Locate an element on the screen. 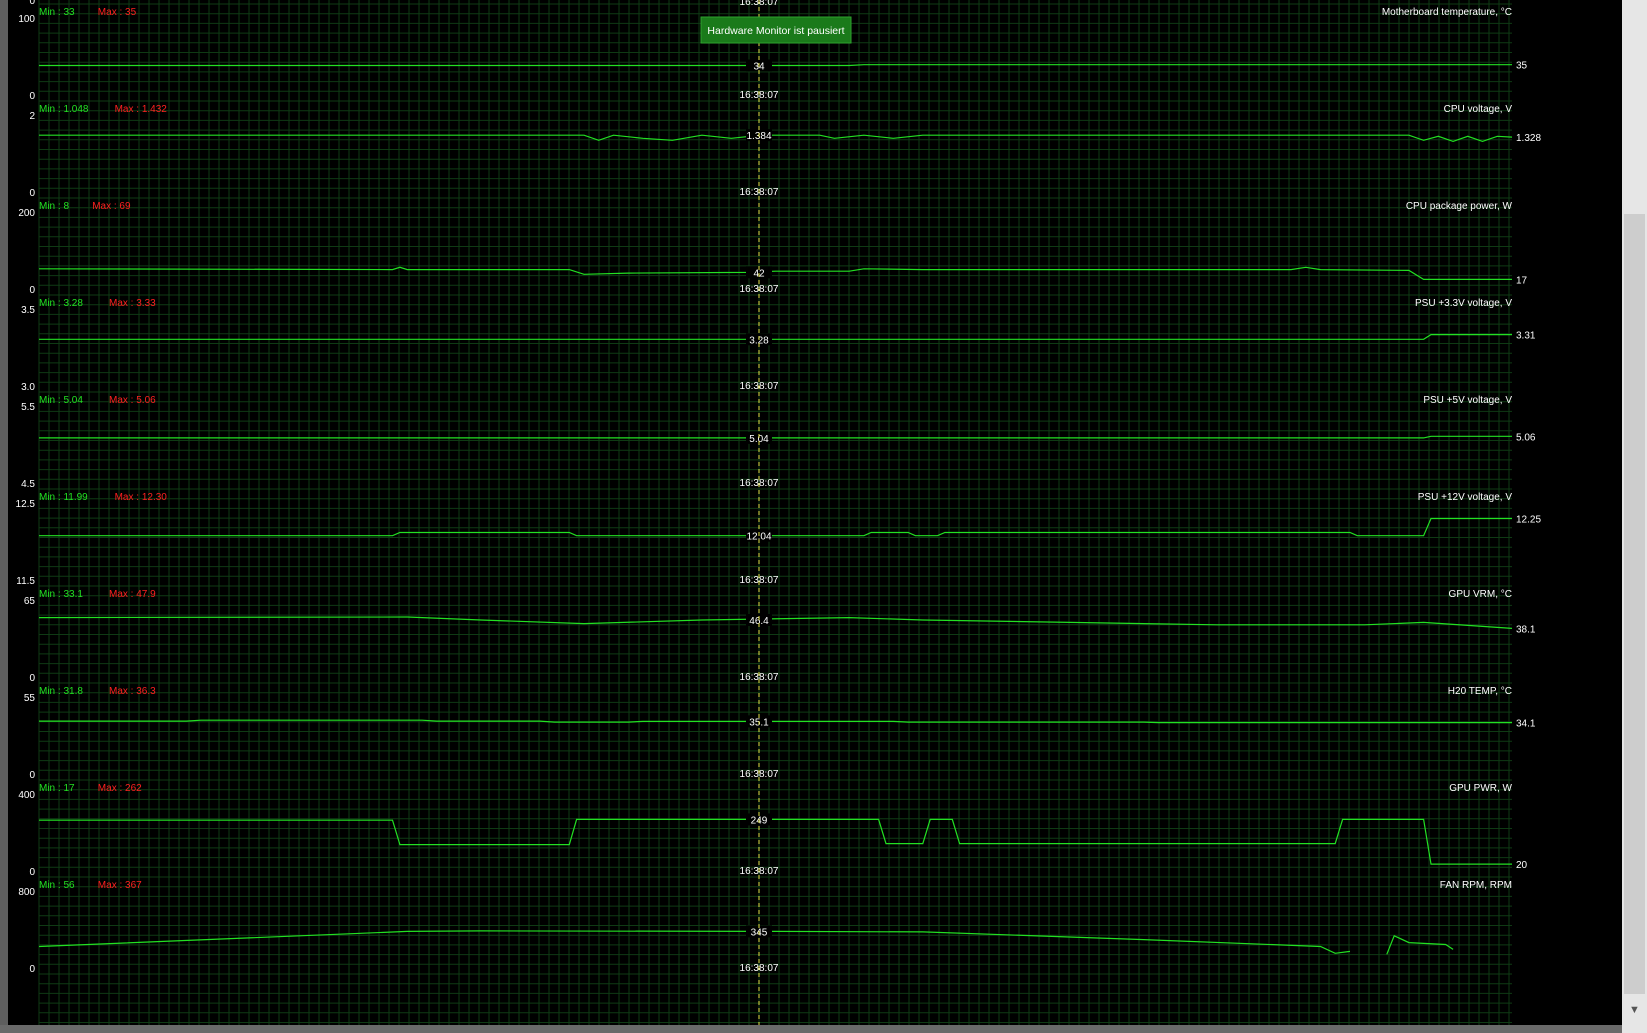 This screenshot has width=1647, height=1033. max-label: Max : 5.06 is located at coordinates (132, 400).